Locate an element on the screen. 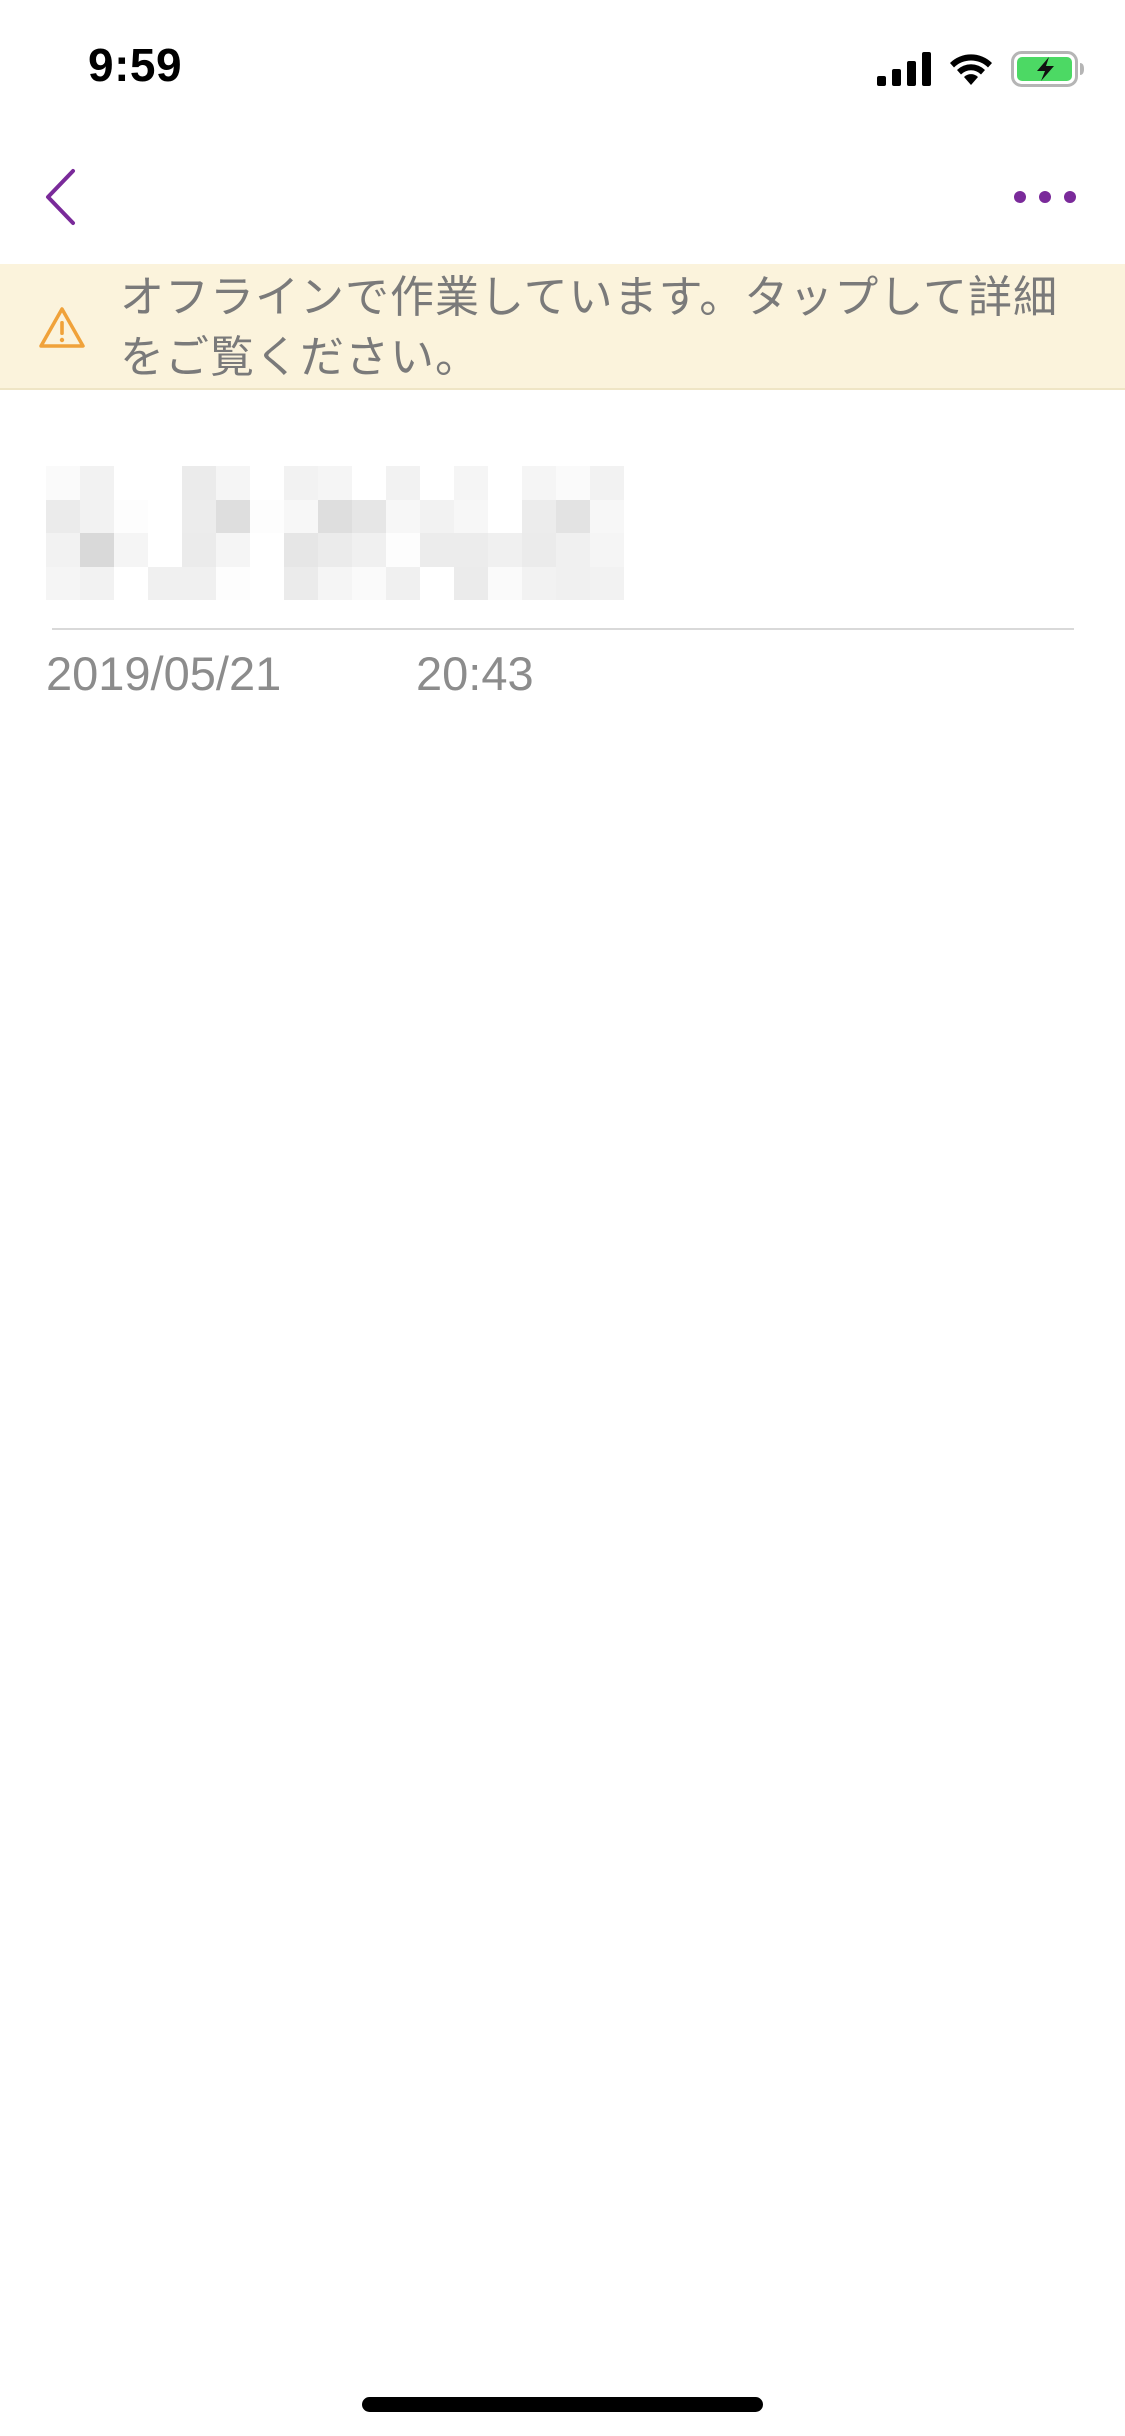 This screenshot has width=1125, height=2436. title-divider is located at coordinates (563, 629).